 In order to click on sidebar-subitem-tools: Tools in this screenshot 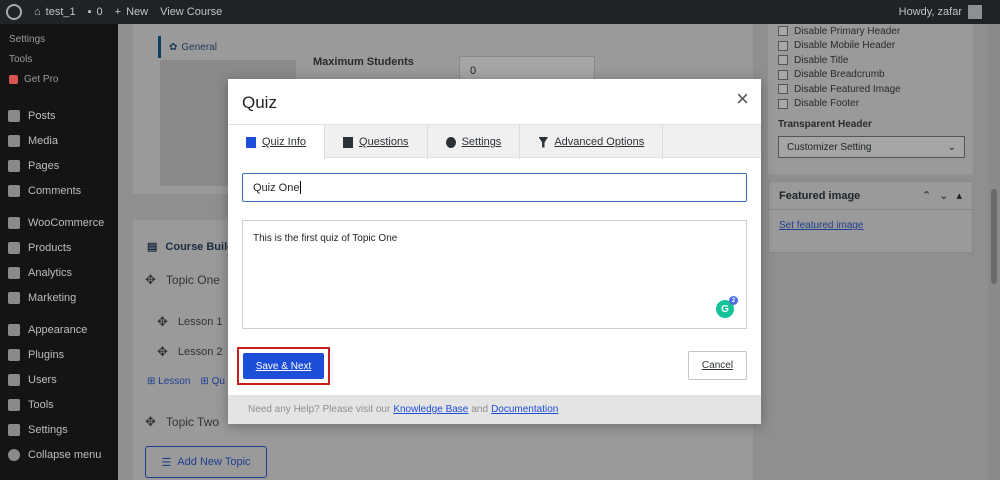, I will do `click(59, 59)`.